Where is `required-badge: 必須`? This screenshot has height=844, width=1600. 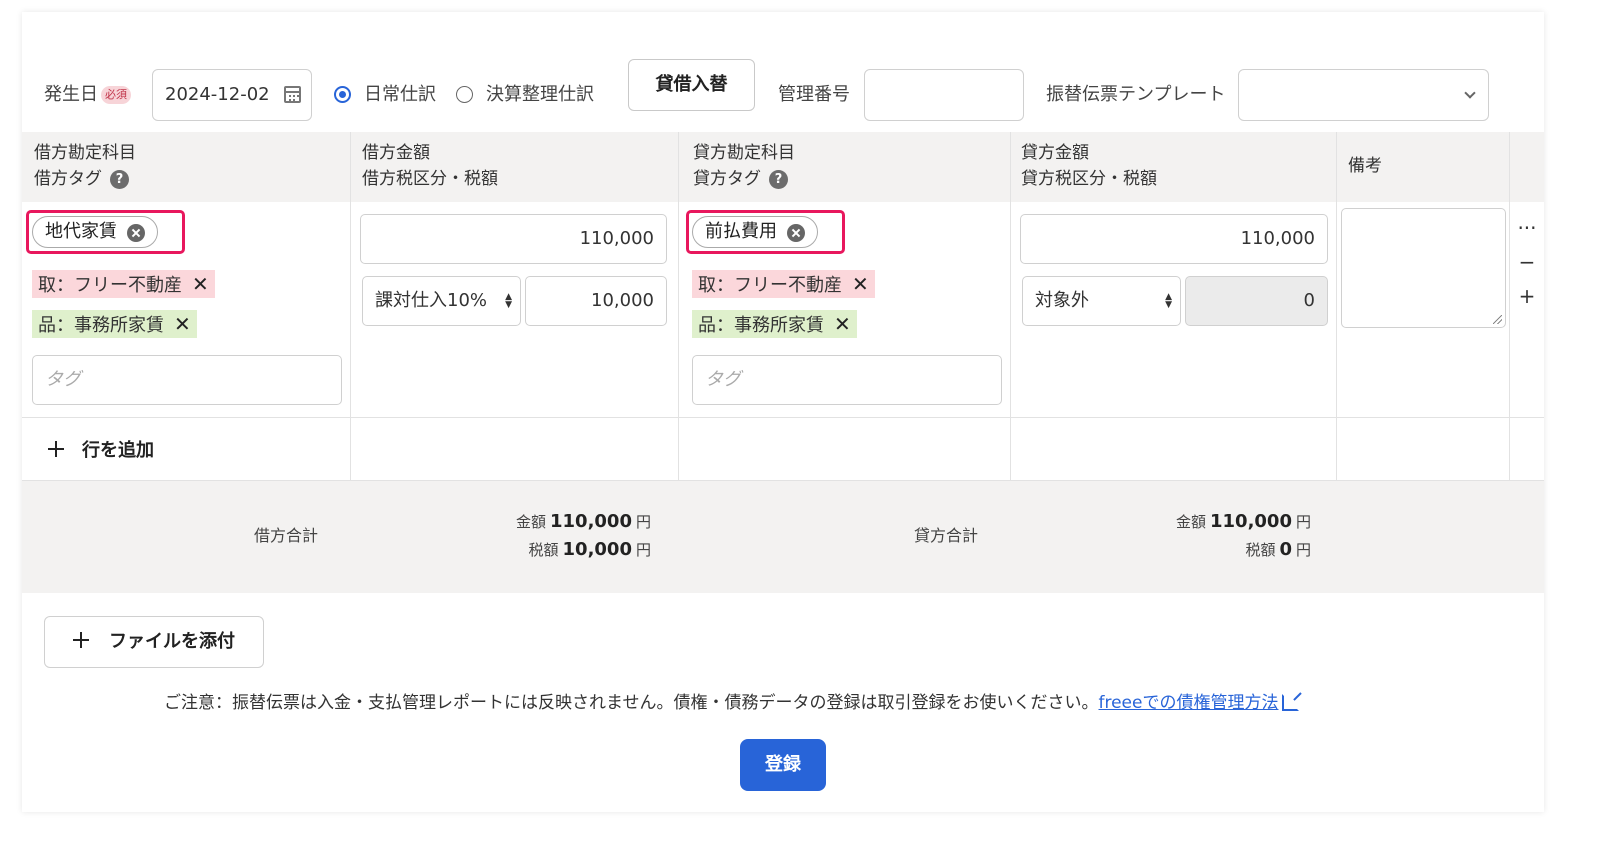
required-badge: 必須 is located at coordinates (116, 95).